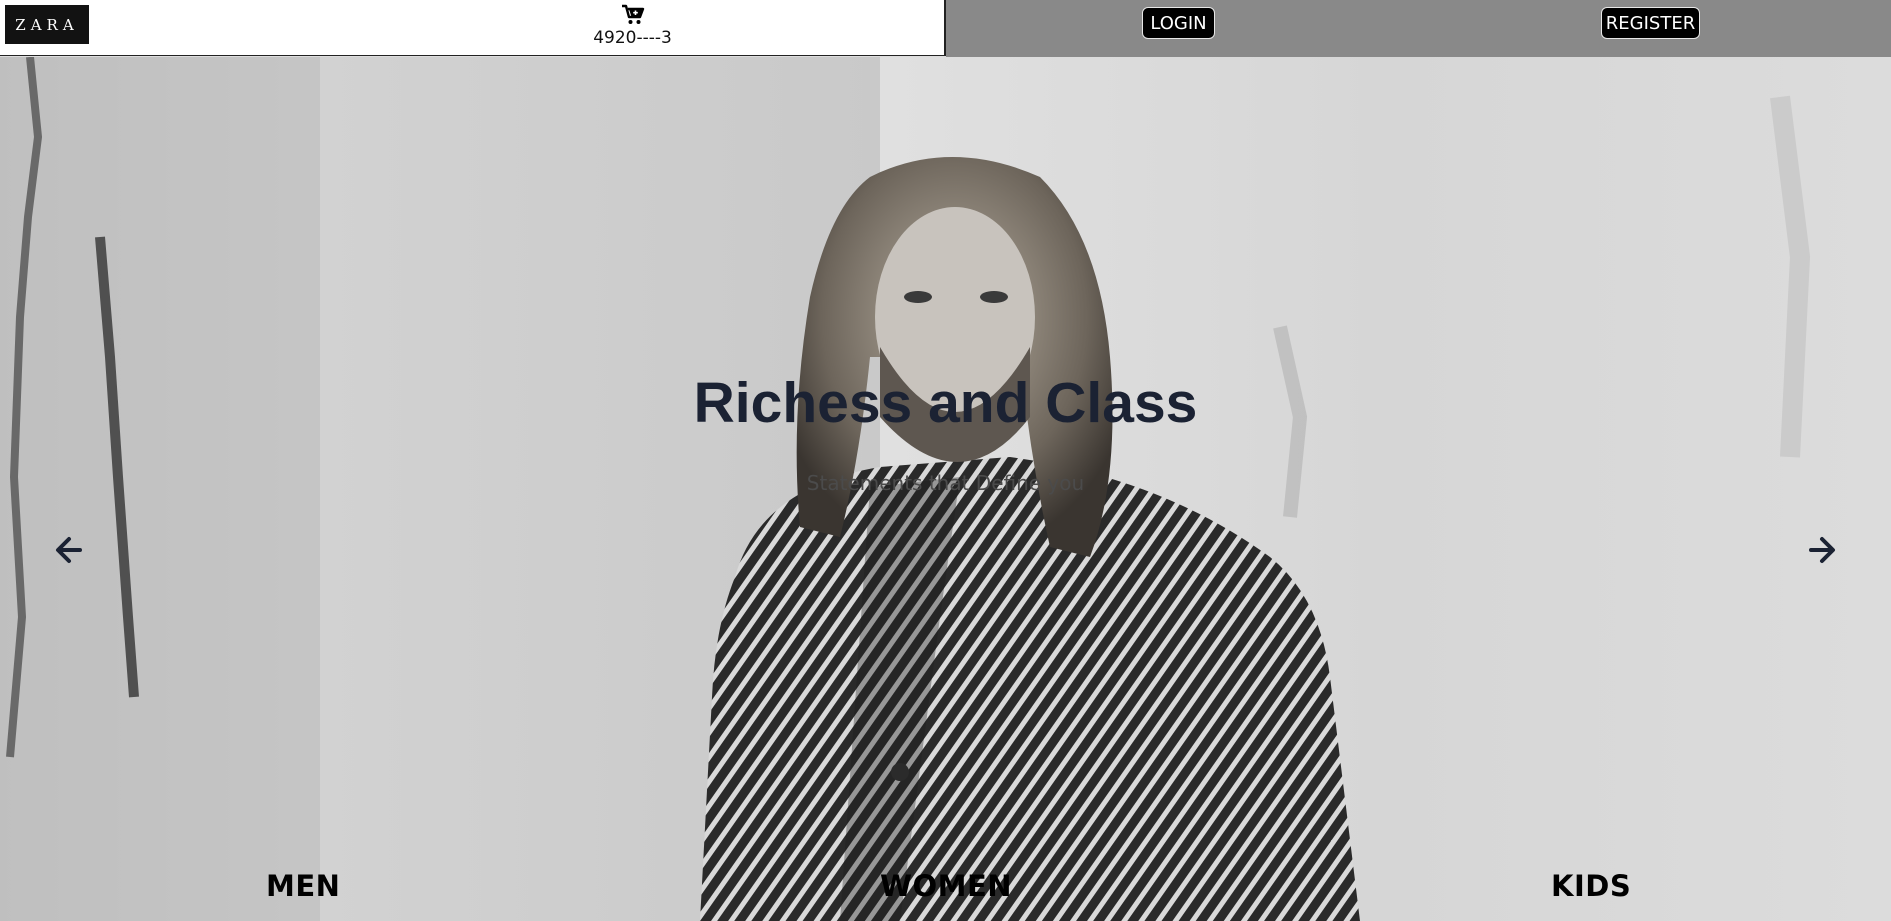 The width and height of the screenshot is (1891, 921). I want to click on hero-subtitle: Statements that Define you, so click(945, 483).